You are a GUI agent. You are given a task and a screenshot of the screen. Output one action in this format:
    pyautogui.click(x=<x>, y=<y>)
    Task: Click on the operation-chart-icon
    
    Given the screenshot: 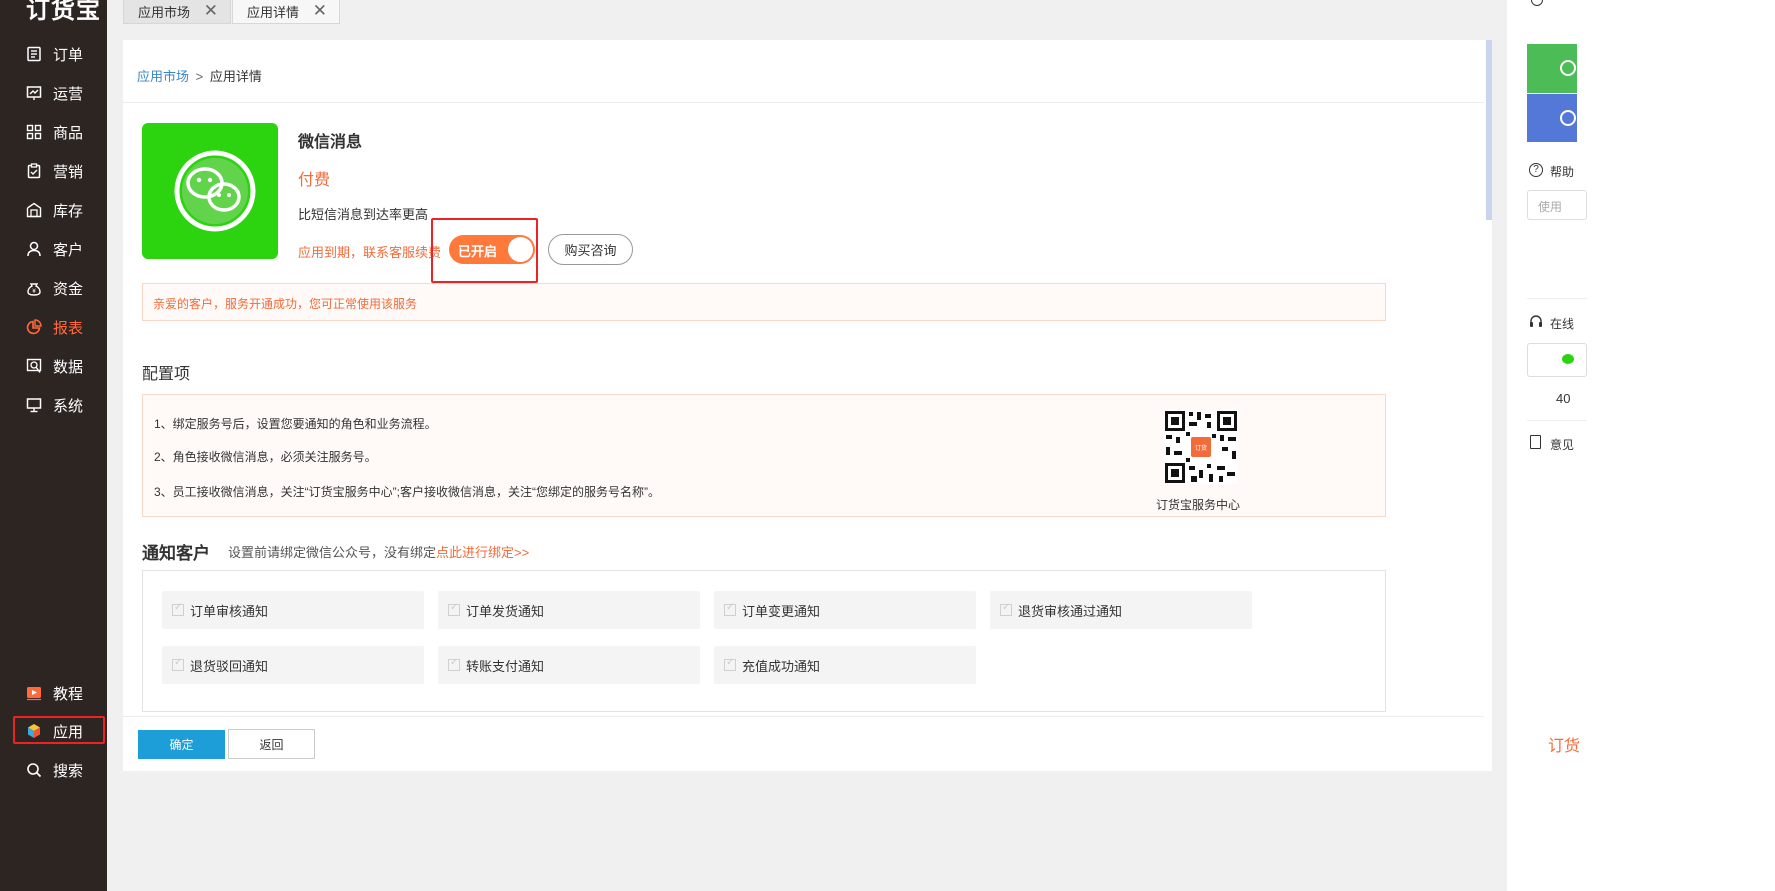 What is the action you would take?
    pyautogui.click(x=34, y=93)
    